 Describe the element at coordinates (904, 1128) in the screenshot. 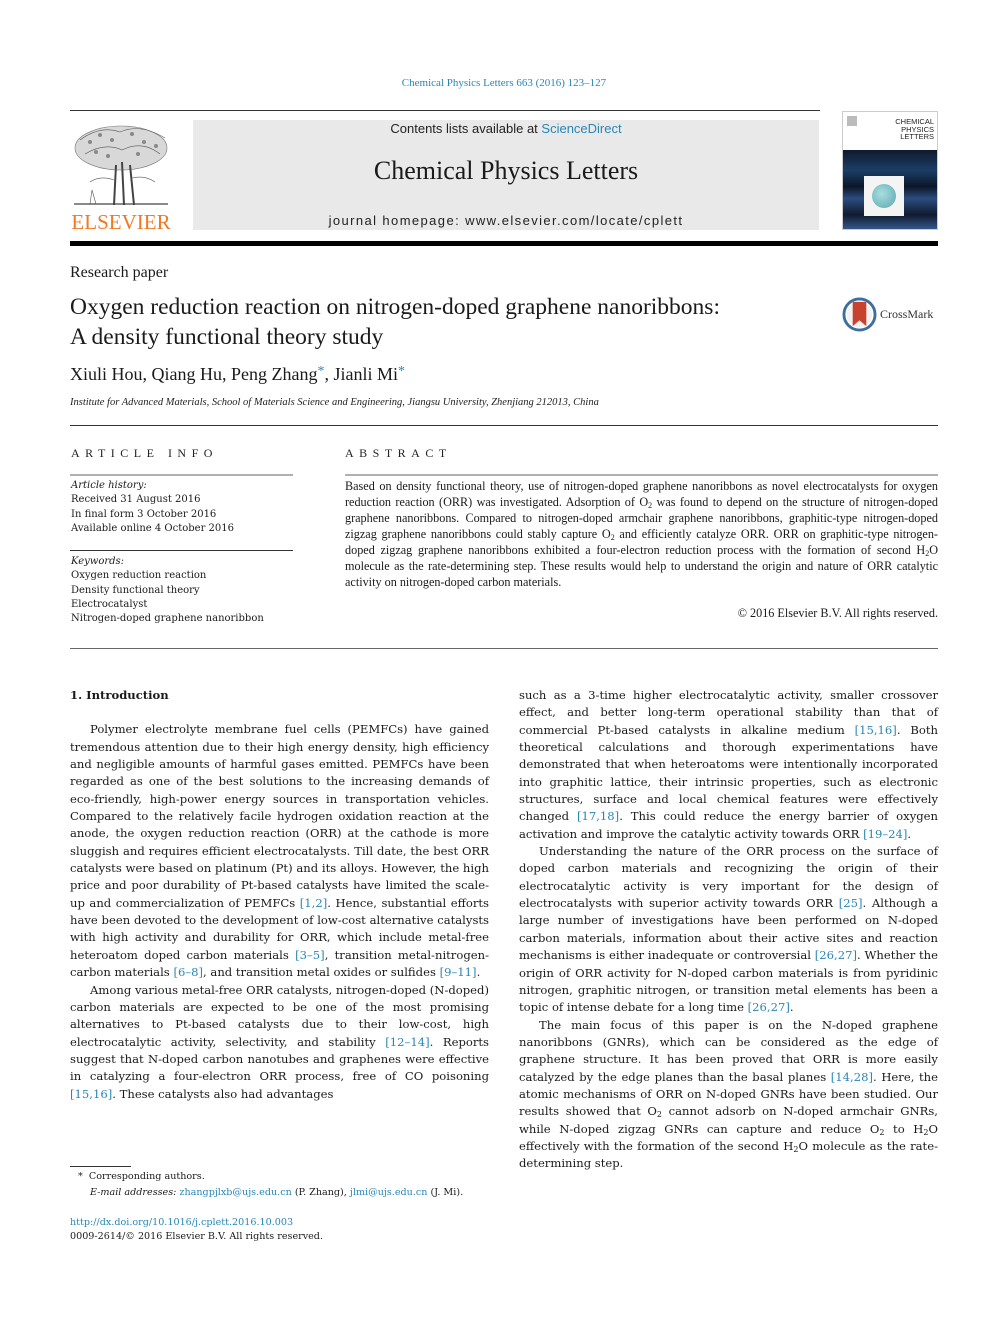

I see `text-run: to H` at that location.